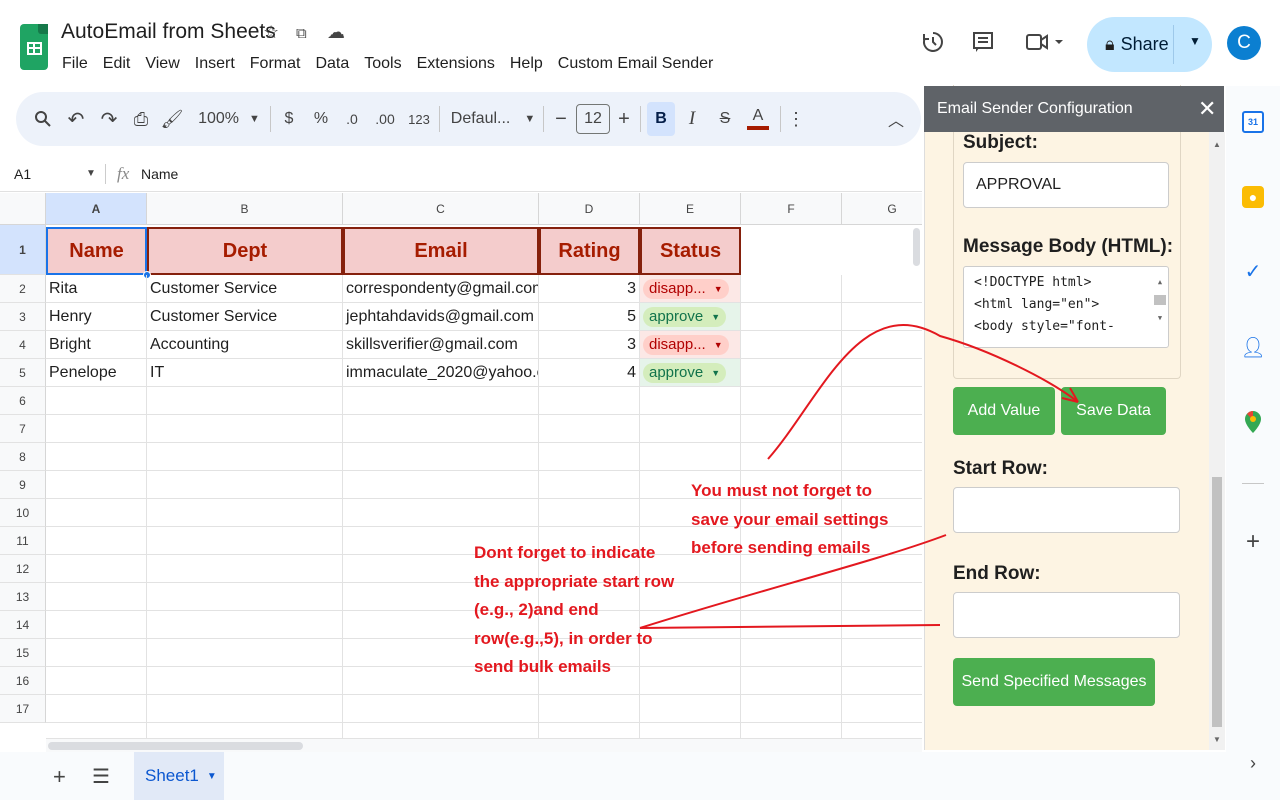 This screenshot has width=1280, height=800. Describe the element at coordinates (565, 552) in the screenshot. I see `annotation-line: Dont forget to indicate` at that location.